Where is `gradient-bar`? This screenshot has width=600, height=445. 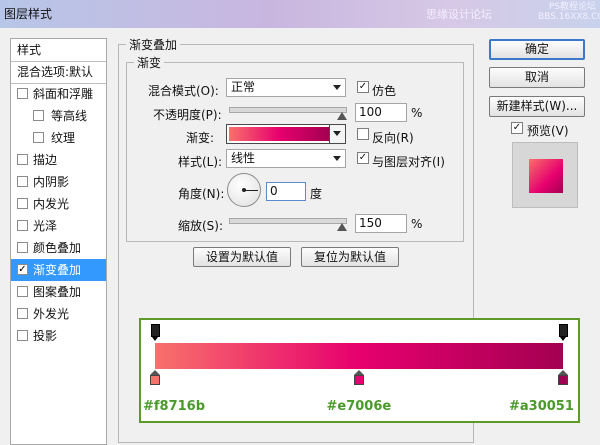
gradient-bar is located at coordinates (359, 356).